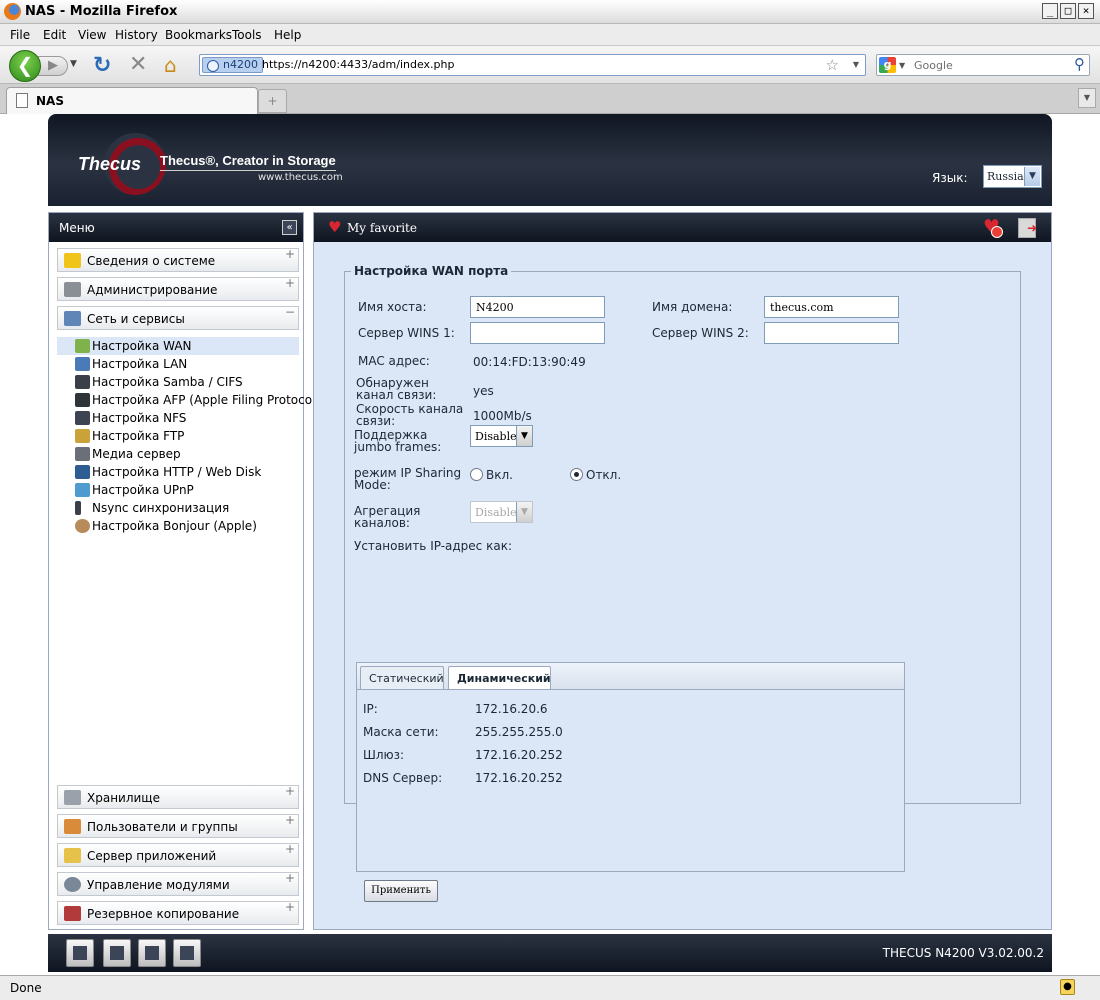  What do you see at coordinates (178, 317) in the screenshot?
I see `menu-category-network: Сеть и сервисы −` at bounding box center [178, 317].